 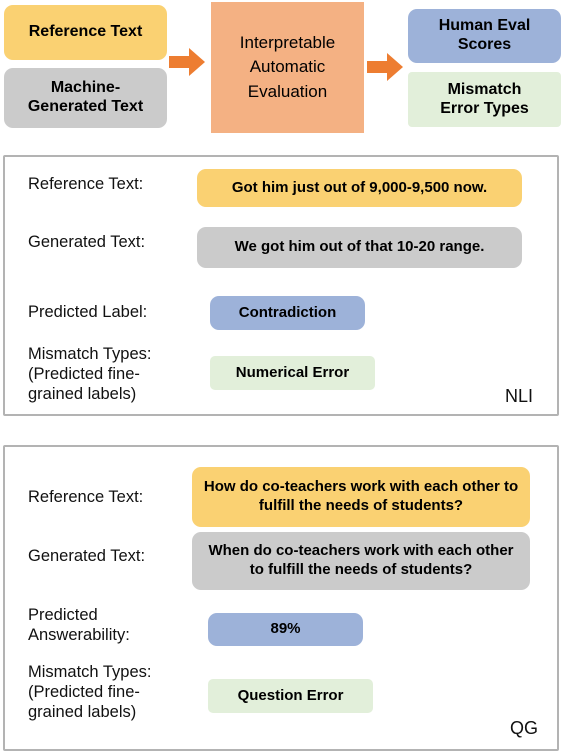 What do you see at coordinates (484, 99) in the screenshot?
I see `flow-box-mismatch-error-types: Mismatch Error Types` at bounding box center [484, 99].